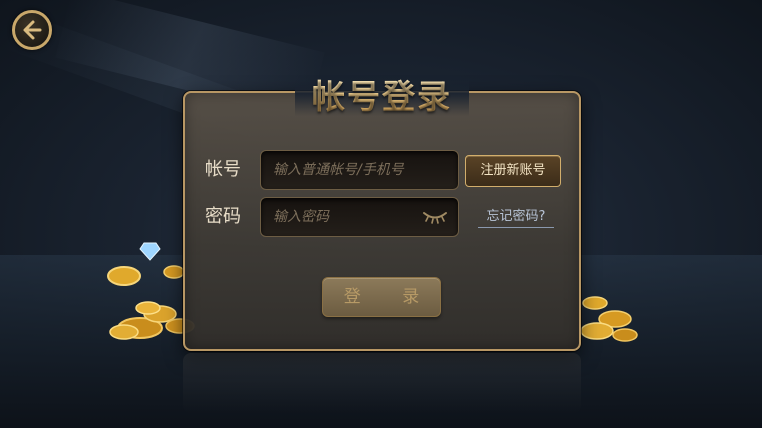 This screenshot has width=762, height=428. Describe the element at coordinates (382, 383) in the screenshot. I see `panel-reflection` at that location.